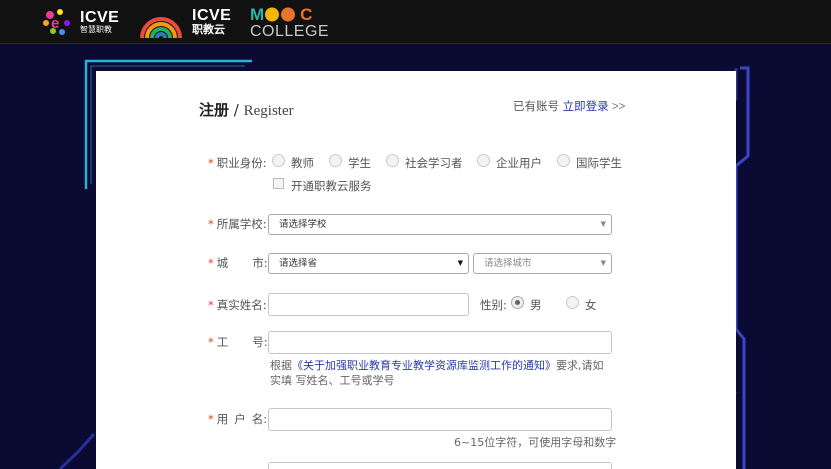 This screenshot has height=469, width=831. What do you see at coordinates (517, 302) in the screenshot?
I see `gender-radio-male` at bounding box center [517, 302].